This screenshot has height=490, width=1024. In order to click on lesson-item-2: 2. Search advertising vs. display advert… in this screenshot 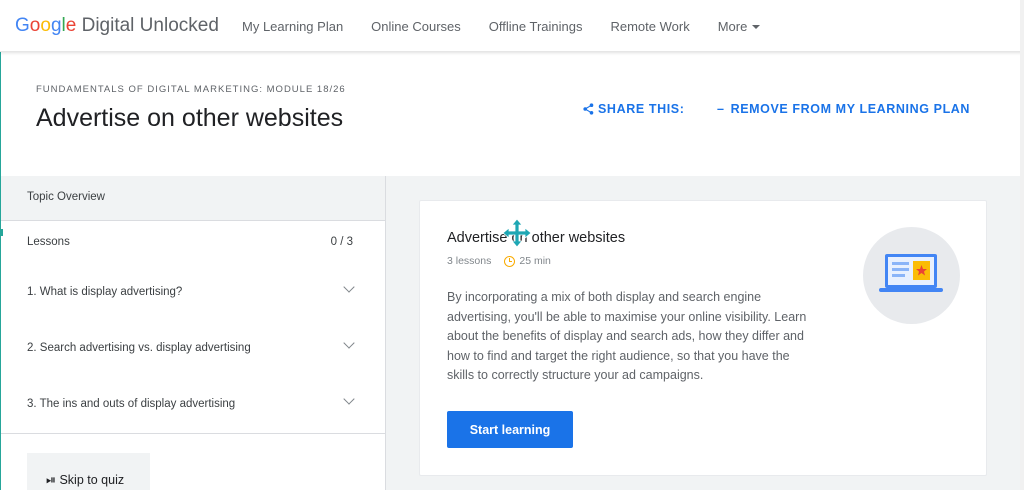, I will do `click(191, 345)`.